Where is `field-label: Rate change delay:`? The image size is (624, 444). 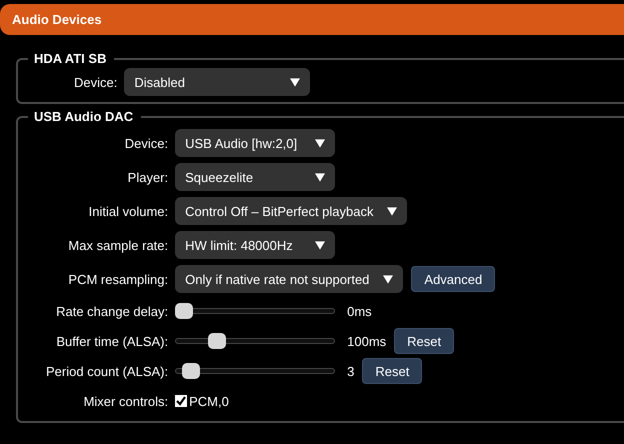
field-label: Rate change delay: is located at coordinates (111, 311).